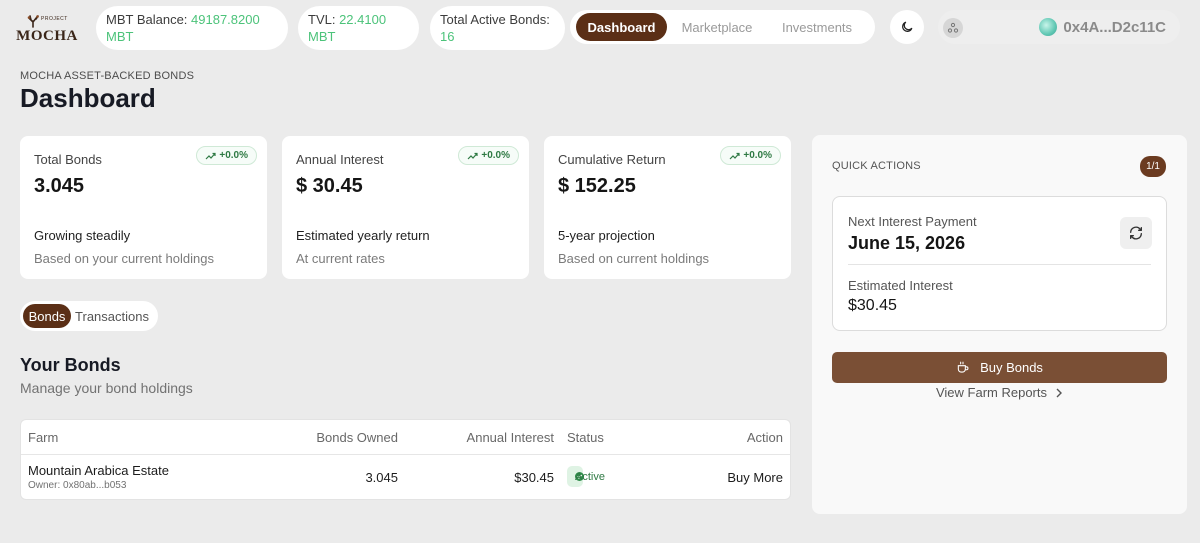 Image resolution: width=1200 pixels, height=543 pixels. I want to click on mbt-balance-unit: MBT, so click(120, 36).